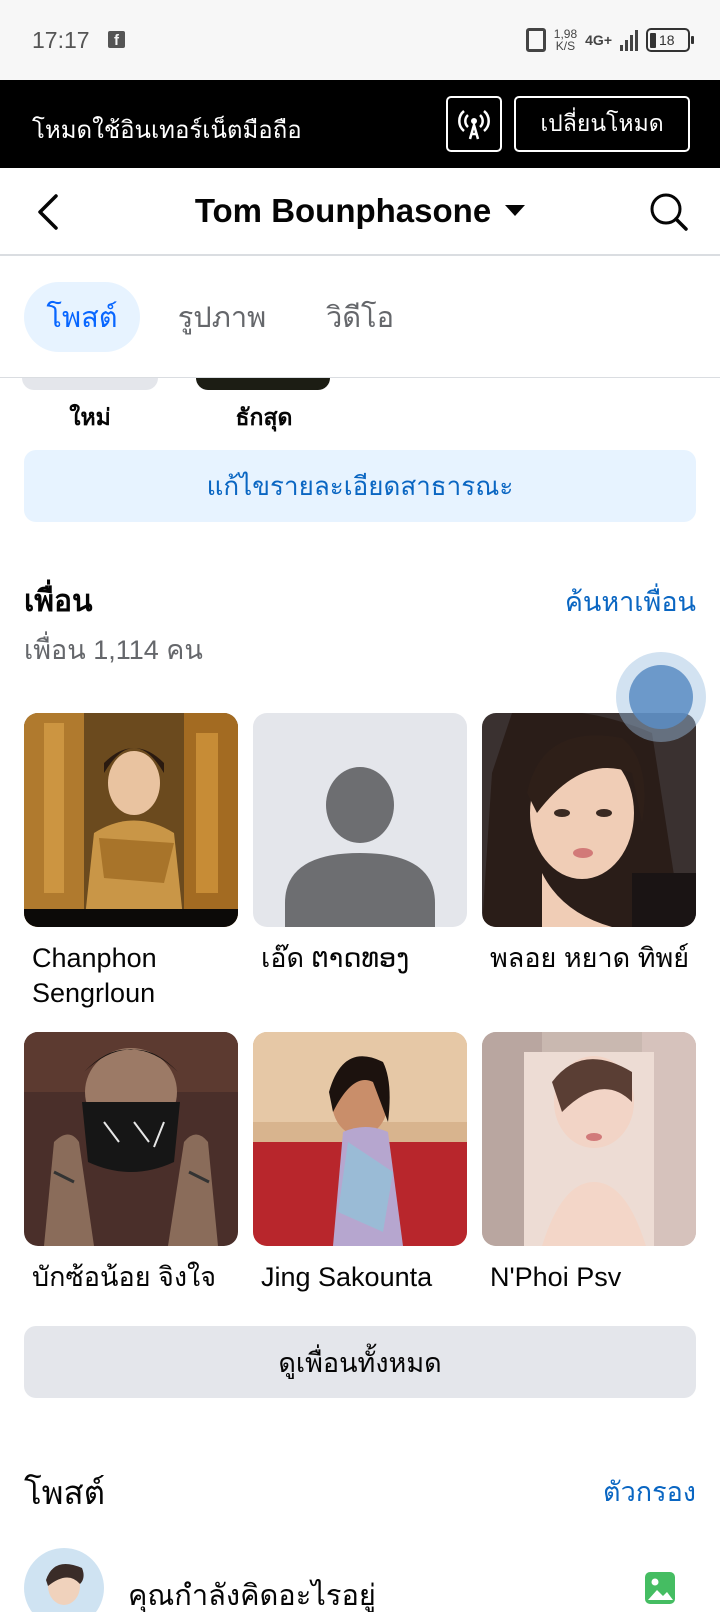 The height and width of the screenshot is (1612, 720). Describe the element at coordinates (167, 130) in the screenshot. I see `banner-text: โหมดใช้อินเทอร์เน็ตมือถือ` at that location.